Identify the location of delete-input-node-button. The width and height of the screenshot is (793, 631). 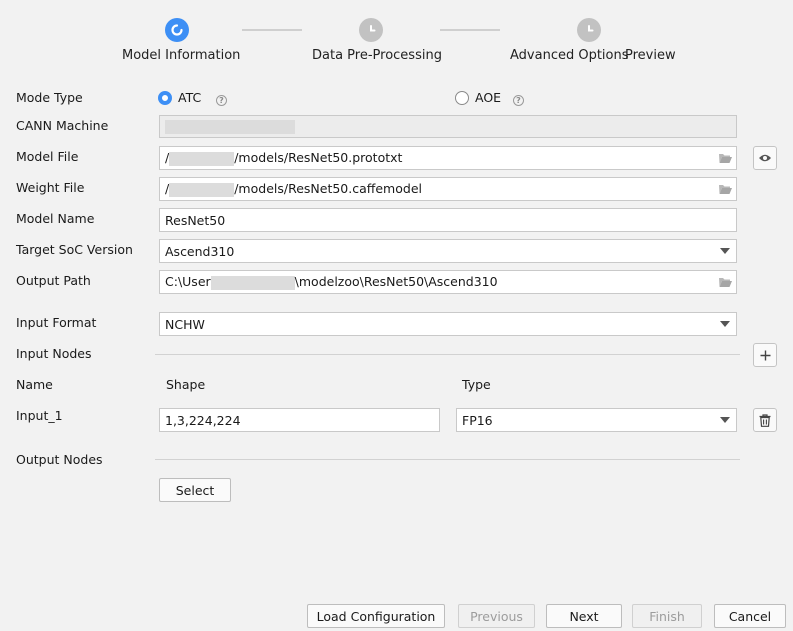
(765, 420).